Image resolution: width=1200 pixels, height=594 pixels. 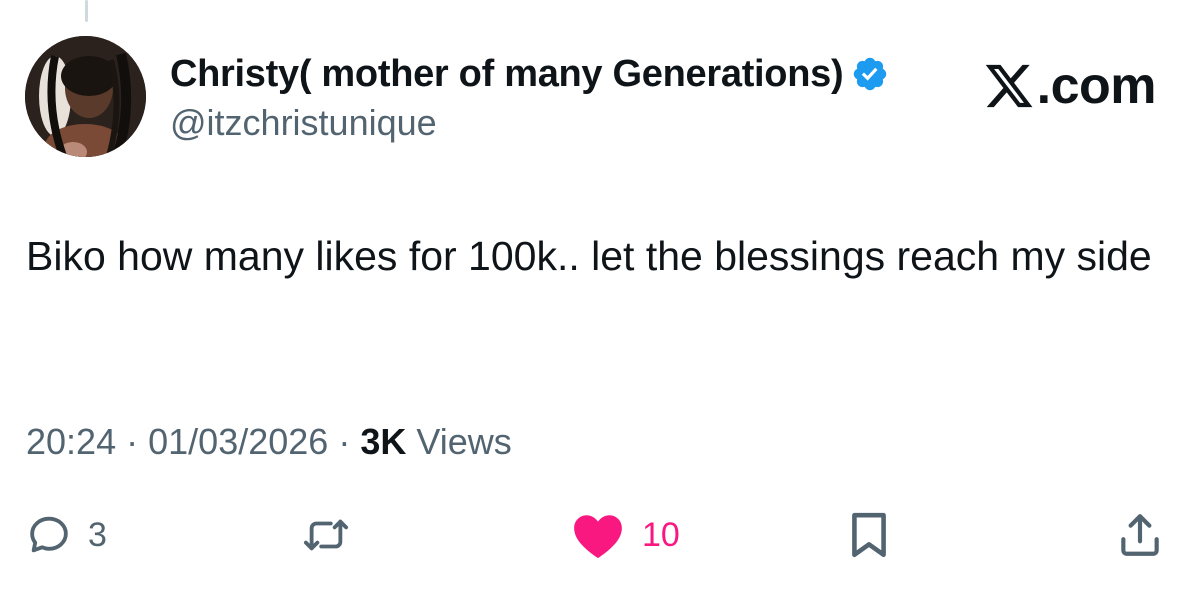 I want to click on tweet-meta: 20:24 · 01/03/2026 · 3K Views, so click(x=269, y=442).